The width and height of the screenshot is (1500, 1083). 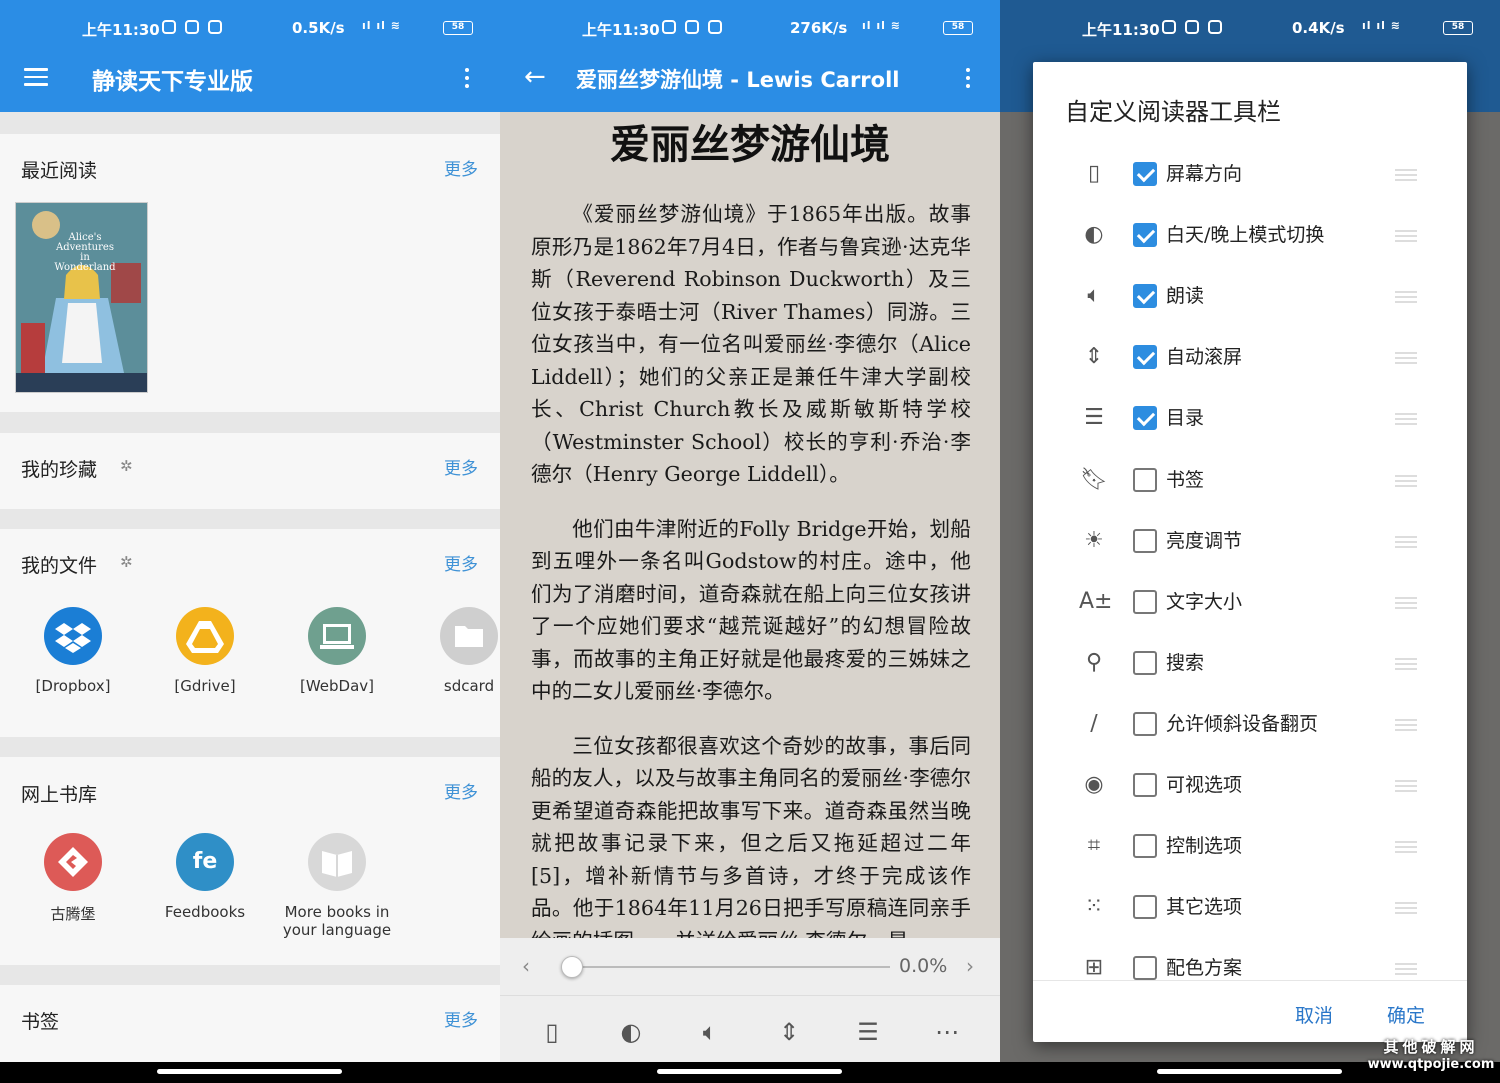 What do you see at coordinates (1094, 479) in the screenshot?
I see `bookmark-icon: 🔖︎` at bounding box center [1094, 479].